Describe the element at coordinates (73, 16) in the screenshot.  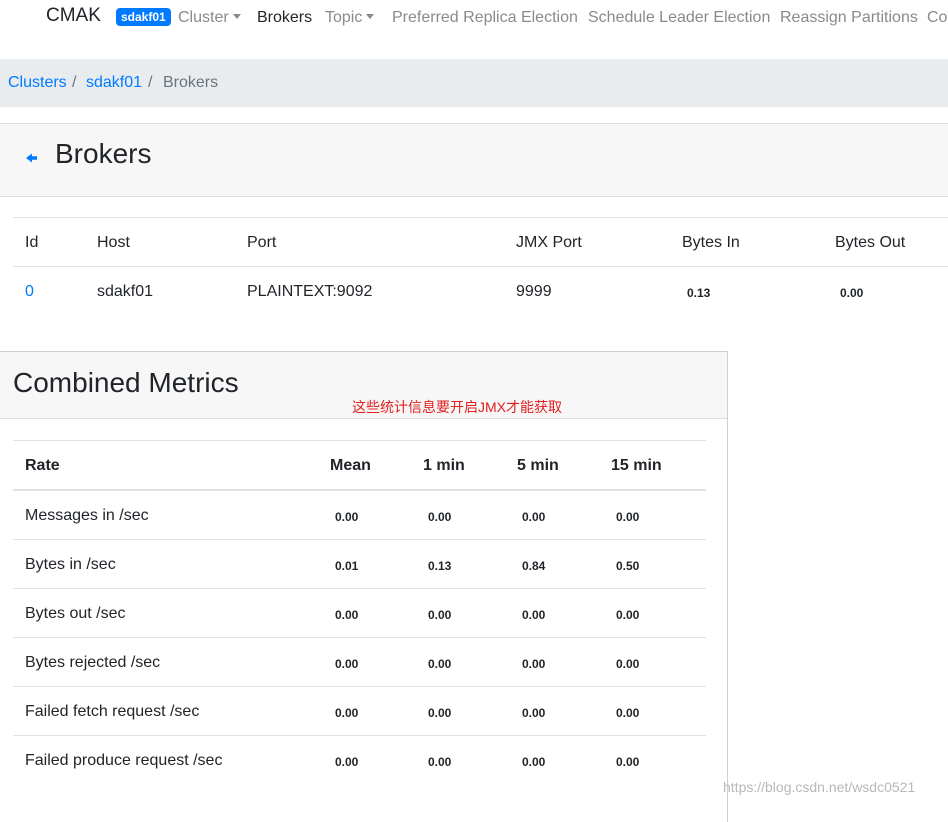
I see `brand-logo: CMAK` at that location.